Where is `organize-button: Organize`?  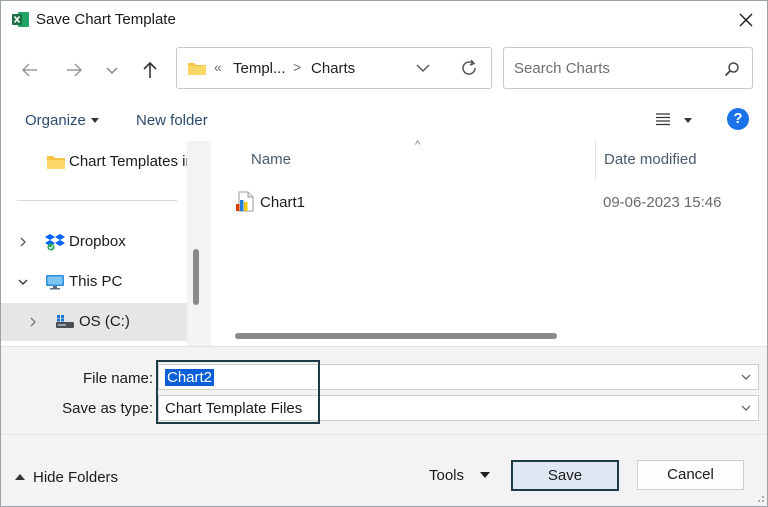 organize-button: Organize is located at coordinates (55, 120).